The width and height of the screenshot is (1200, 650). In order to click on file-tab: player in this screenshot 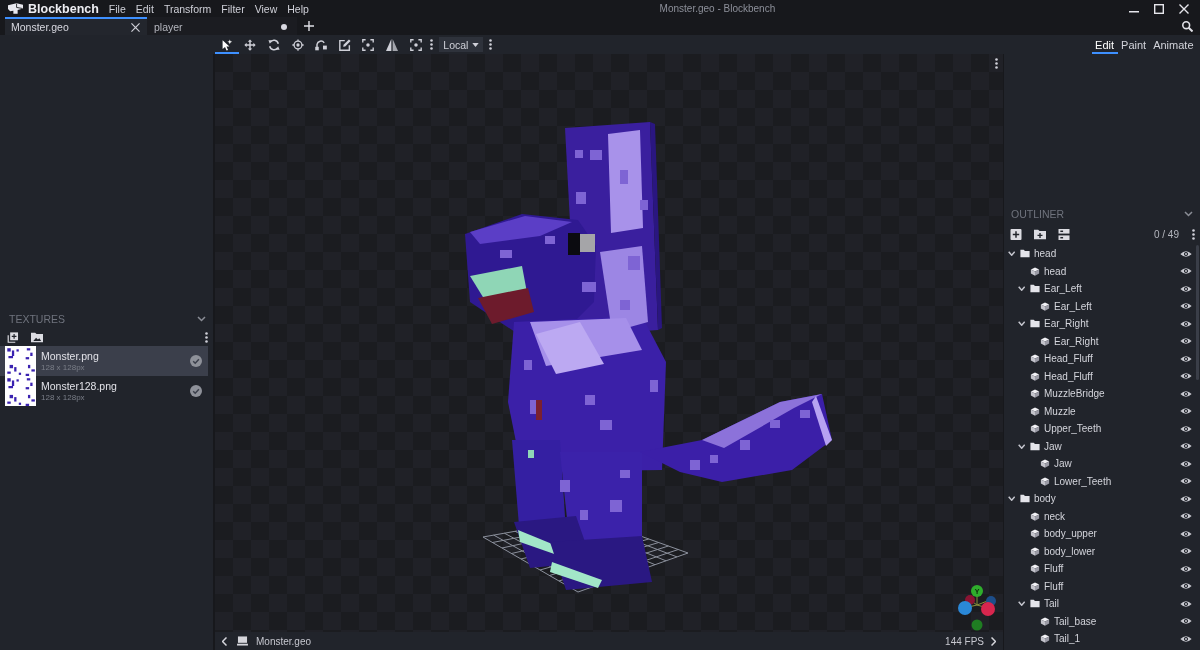, I will do `click(222, 26)`.